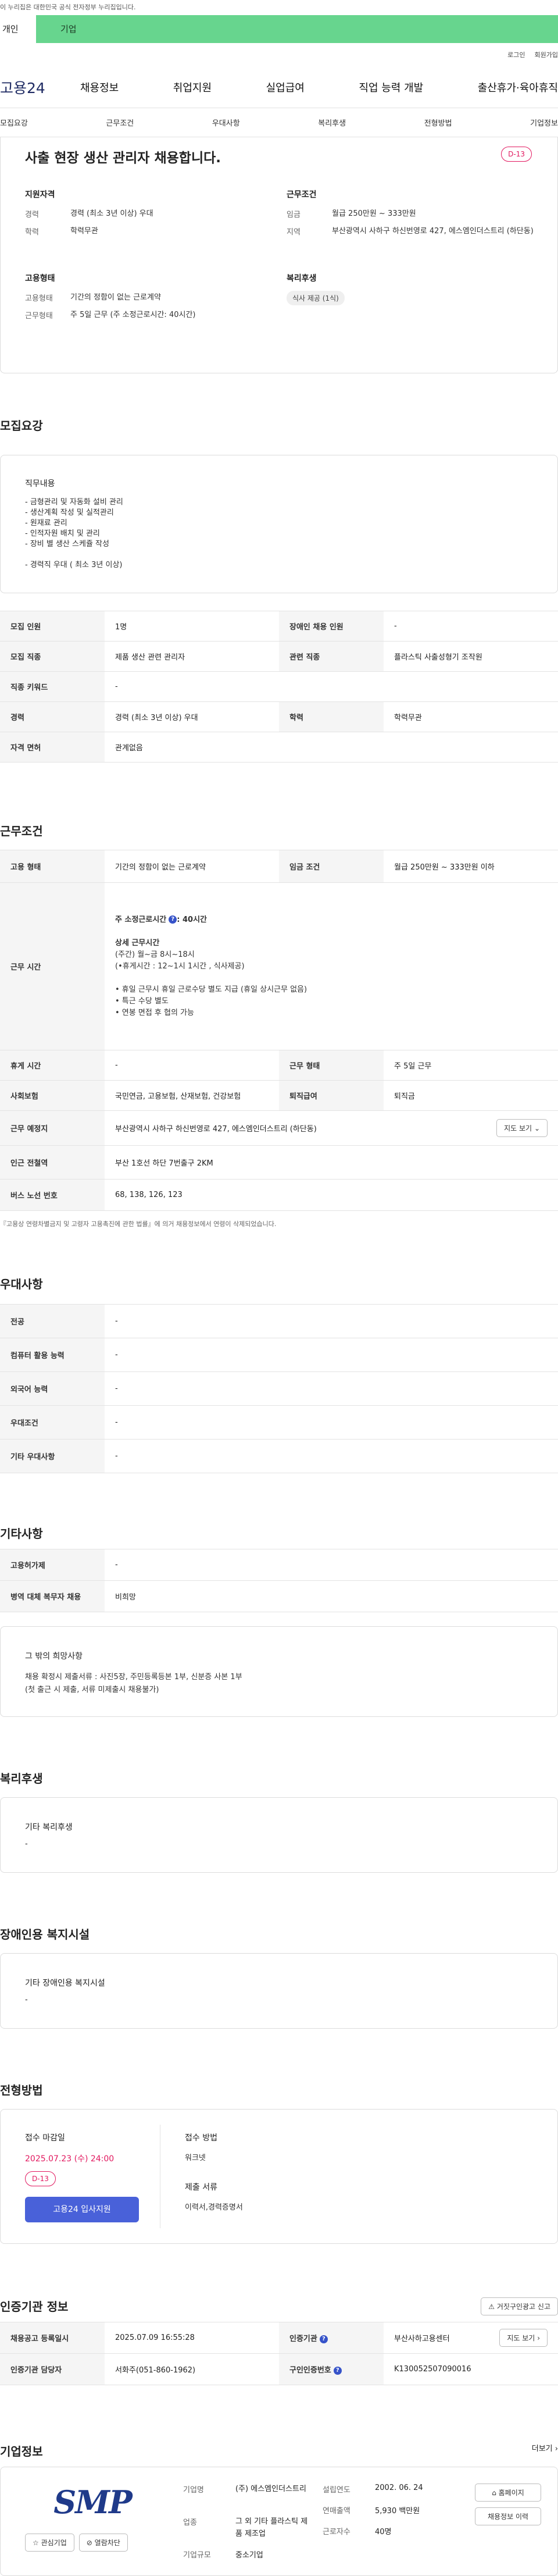 The image size is (558, 2576). What do you see at coordinates (471, 2338) in the screenshot?
I see `agency-cell: 부산사하고용센터 지도 보기 ›` at bounding box center [471, 2338].